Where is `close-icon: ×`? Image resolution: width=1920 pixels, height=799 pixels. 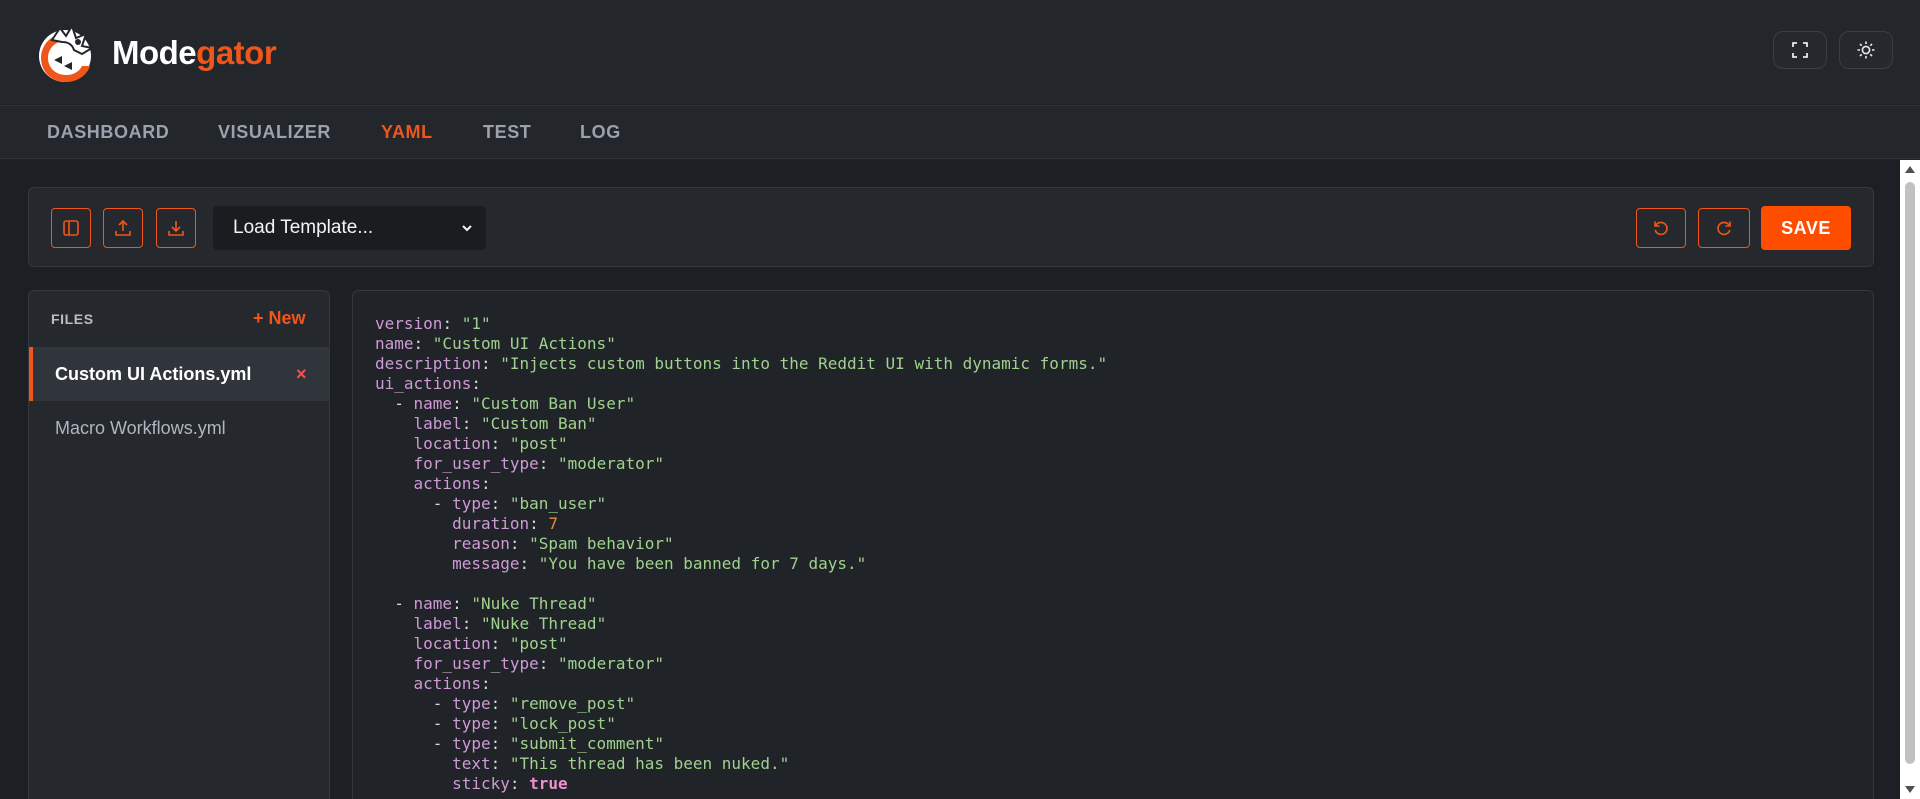 close-icon: × is located at coordinates (301, 374).